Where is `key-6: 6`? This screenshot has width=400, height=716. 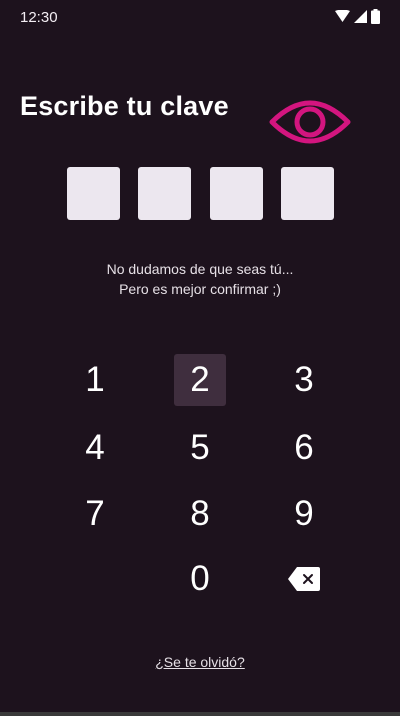
key-6: 6 is located at coordinates (304, 448).